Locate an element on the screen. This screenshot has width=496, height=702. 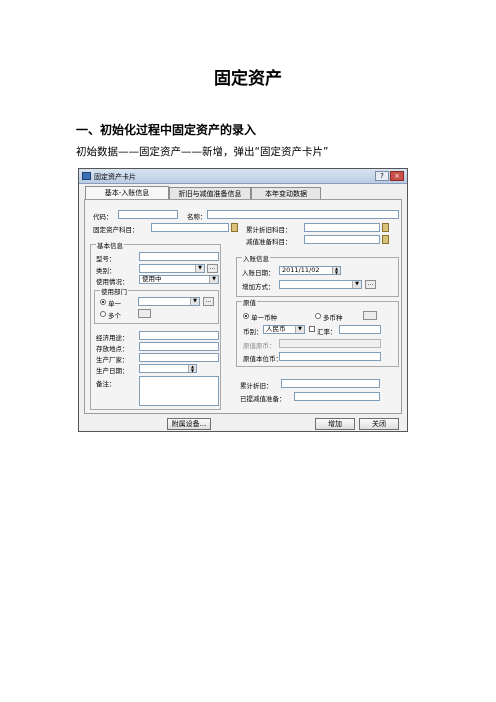
add-method-select: ▼ is located at coordinates (320, 284).